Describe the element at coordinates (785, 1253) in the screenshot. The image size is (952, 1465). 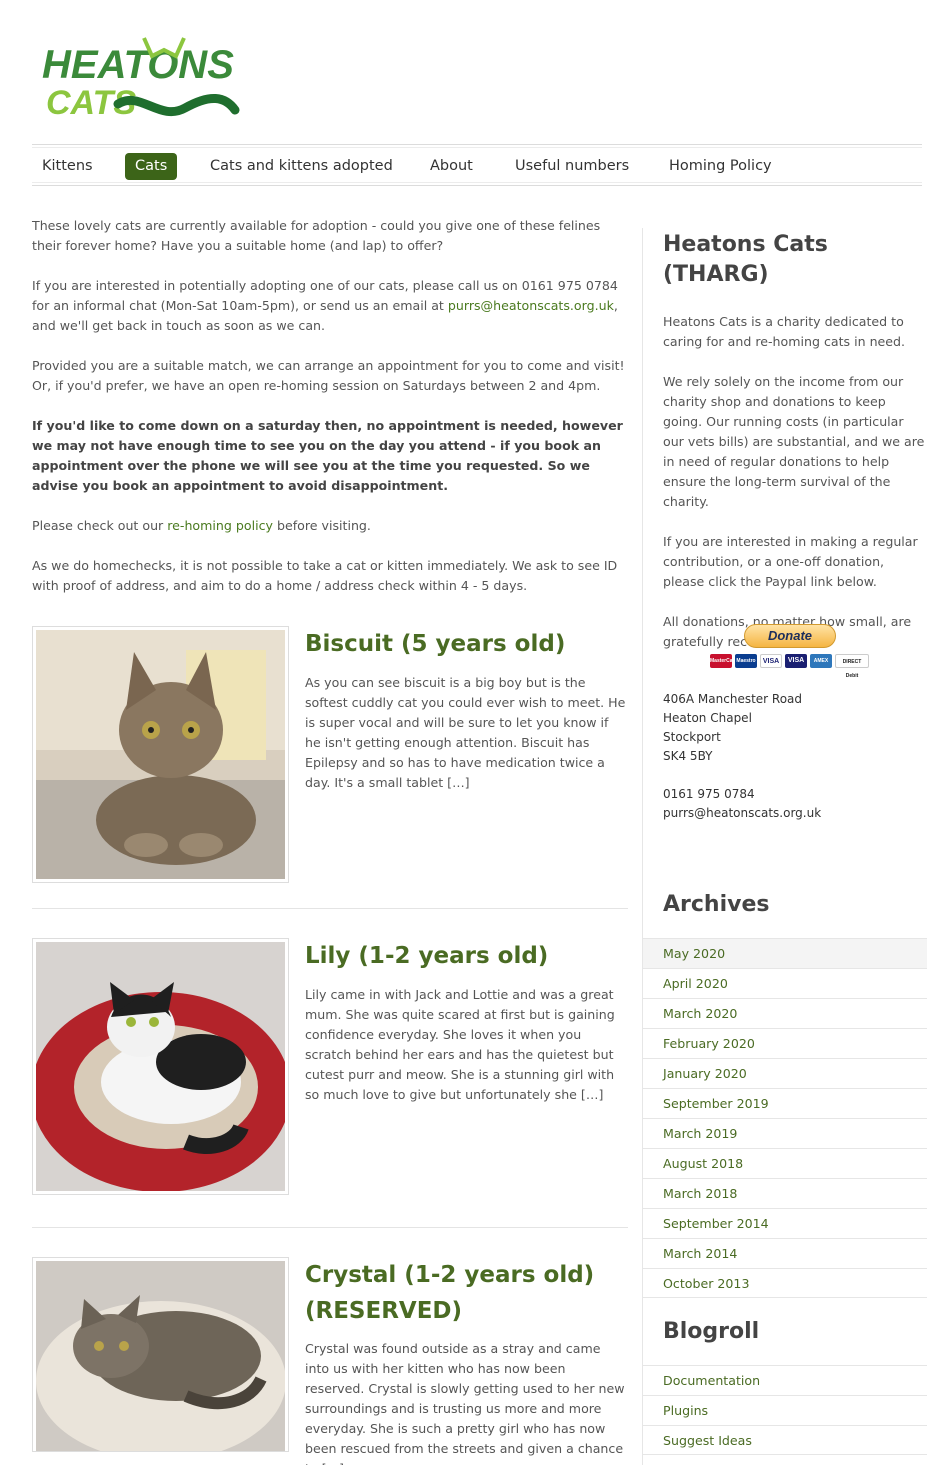
I see `archive-link: March 2014` at that location.